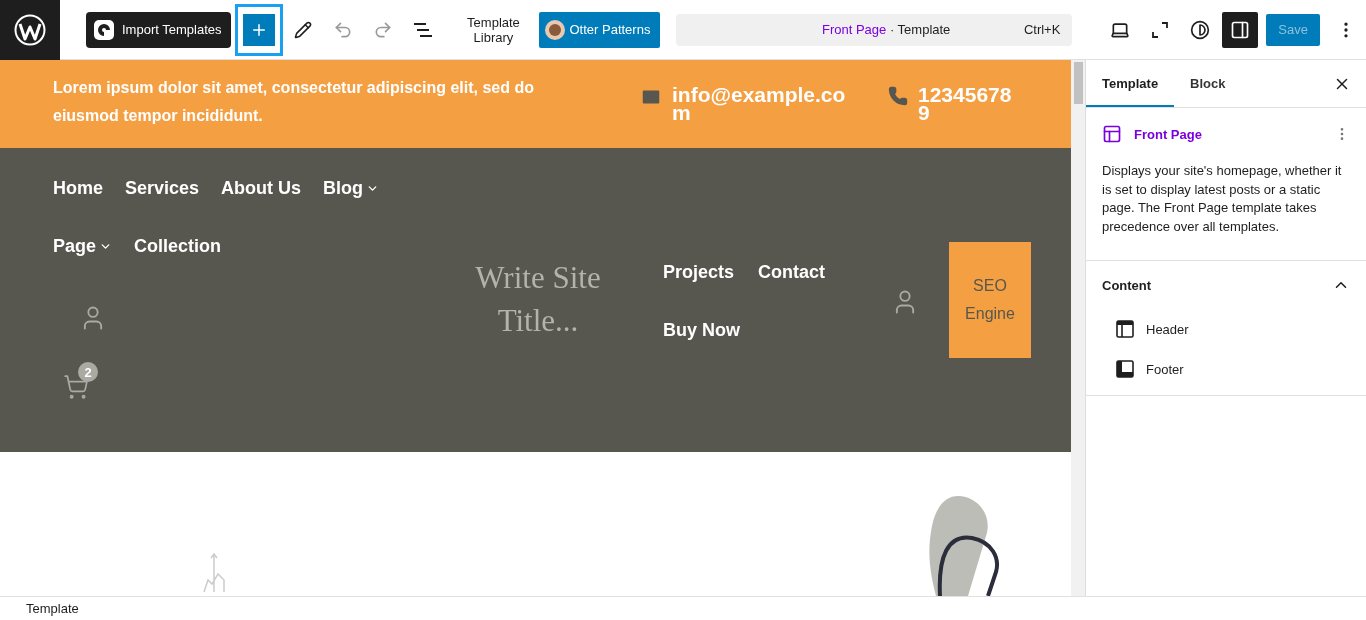 The image size is (1366, 620). What do you see at coordinates (162, 188) in the screenshot?
I see `nav-link: Services` at bounding box center [162, 188].